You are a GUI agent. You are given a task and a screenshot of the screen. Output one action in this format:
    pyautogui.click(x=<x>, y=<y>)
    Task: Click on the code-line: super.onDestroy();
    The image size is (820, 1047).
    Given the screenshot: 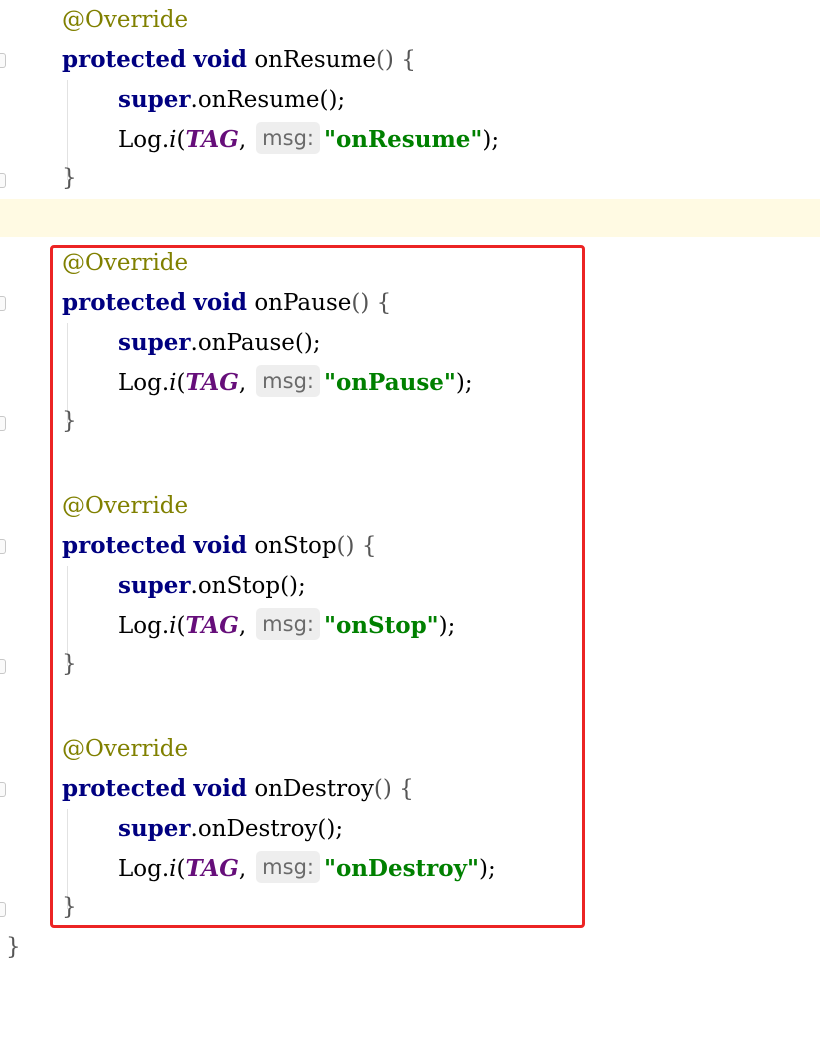 What is the action you would take?
    pyautogui.click(x=410, y=829)
    